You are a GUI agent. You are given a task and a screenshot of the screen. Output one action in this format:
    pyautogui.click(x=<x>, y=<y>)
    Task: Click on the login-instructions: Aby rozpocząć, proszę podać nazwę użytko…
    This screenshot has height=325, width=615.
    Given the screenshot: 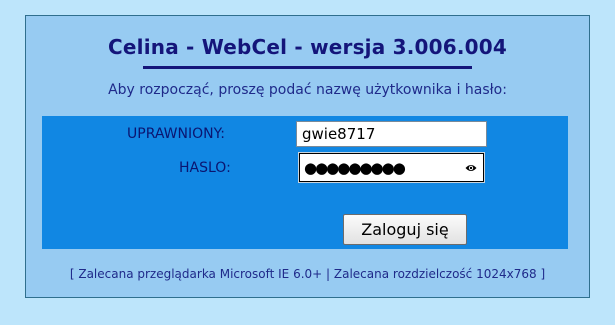 What is the action you would take?
    pyautogui.click(x=307, y=90)
    